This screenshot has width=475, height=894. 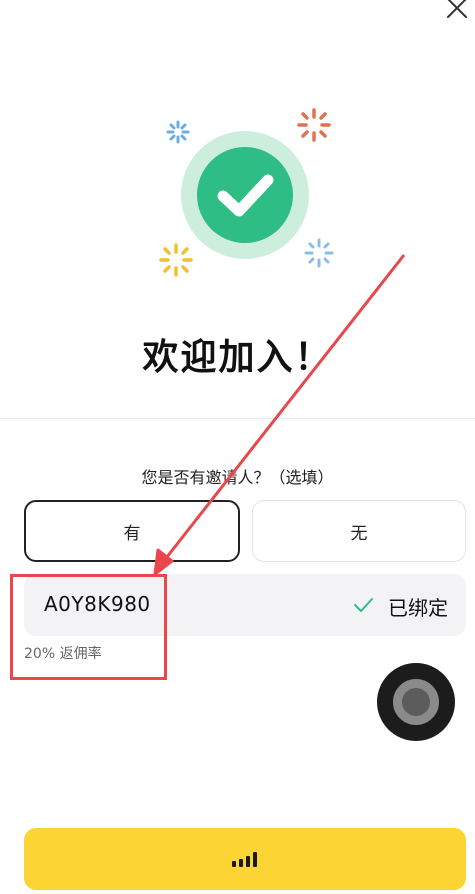 I want to click on option-no-label: 无, so click(x=359, y=533).